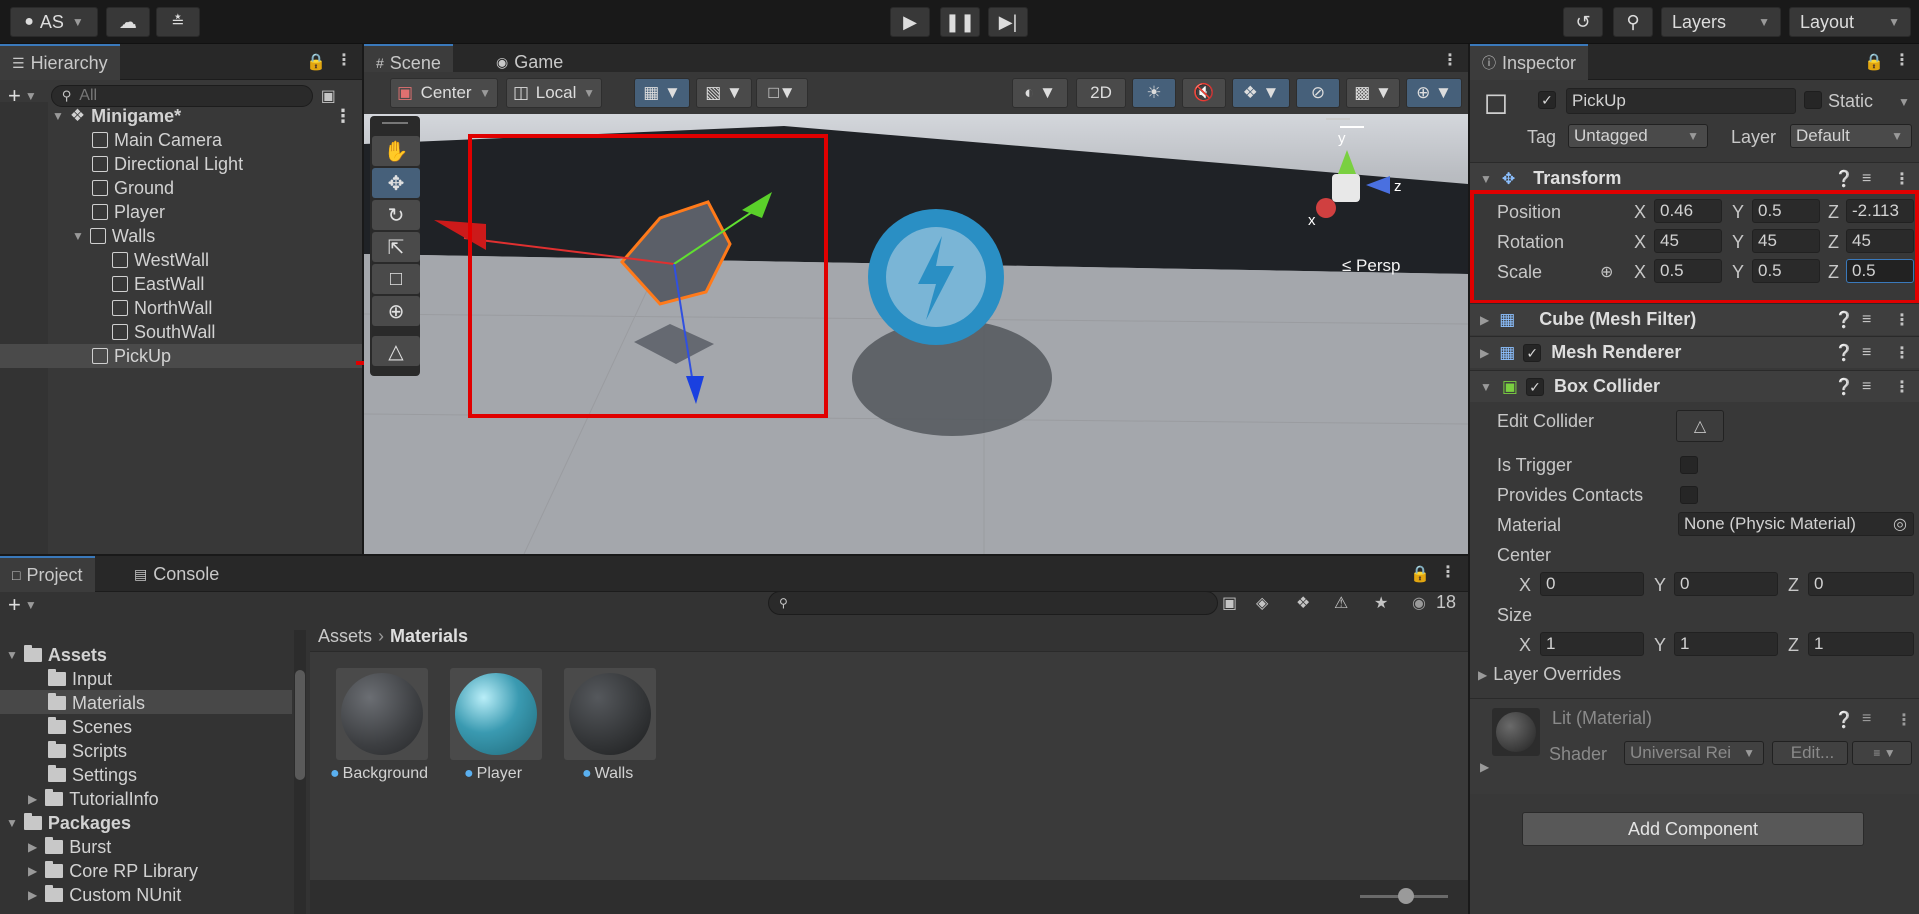 The height and width of the screenshot is (914, 1919). I want to click on hierarchy-item: Ground, so click(181, 188).